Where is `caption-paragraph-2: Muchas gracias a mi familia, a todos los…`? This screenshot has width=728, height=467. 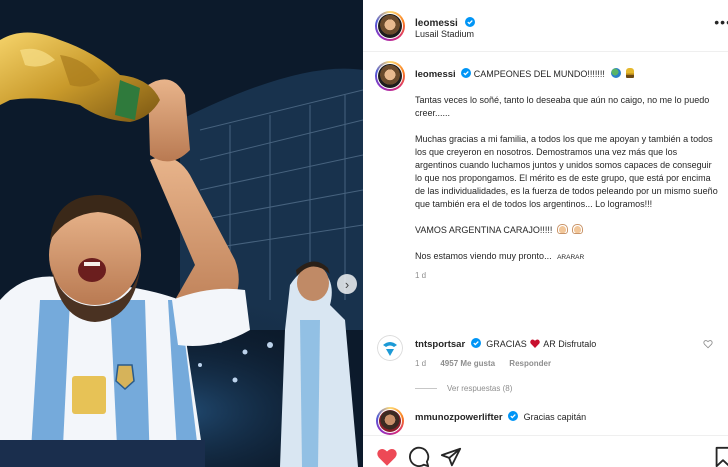 caption-paragraph-2: Muchas gracias a mi familia, a todos los… is located at coordinates (566, 171).